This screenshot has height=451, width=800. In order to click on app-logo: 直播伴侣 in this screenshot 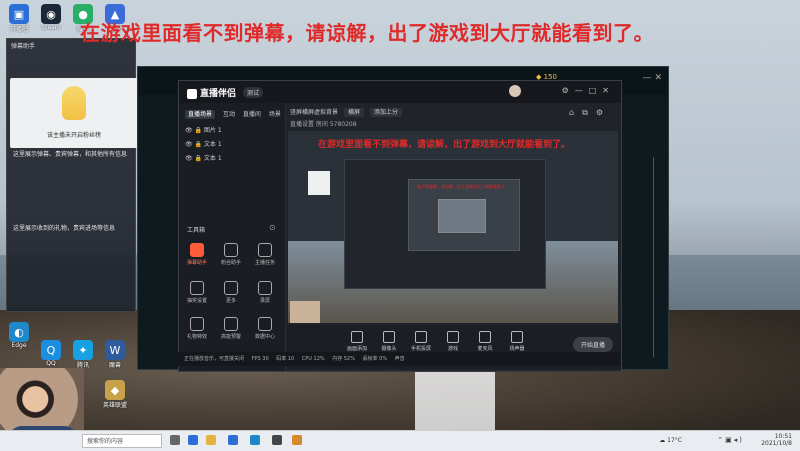, I will do `click(211, 92)`.